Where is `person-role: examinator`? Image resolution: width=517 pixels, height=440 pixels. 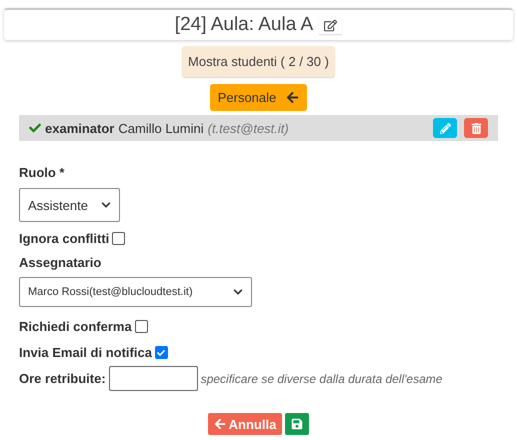 person-role: examinator is located at coordinates (79, 128).